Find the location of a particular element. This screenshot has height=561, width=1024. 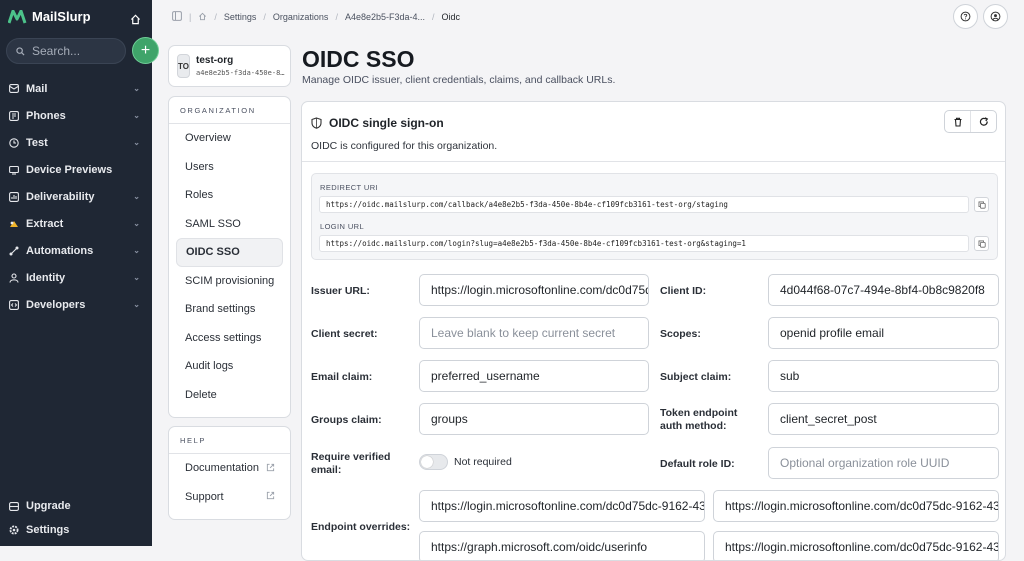

help-button is located at coordinates (965, 16).